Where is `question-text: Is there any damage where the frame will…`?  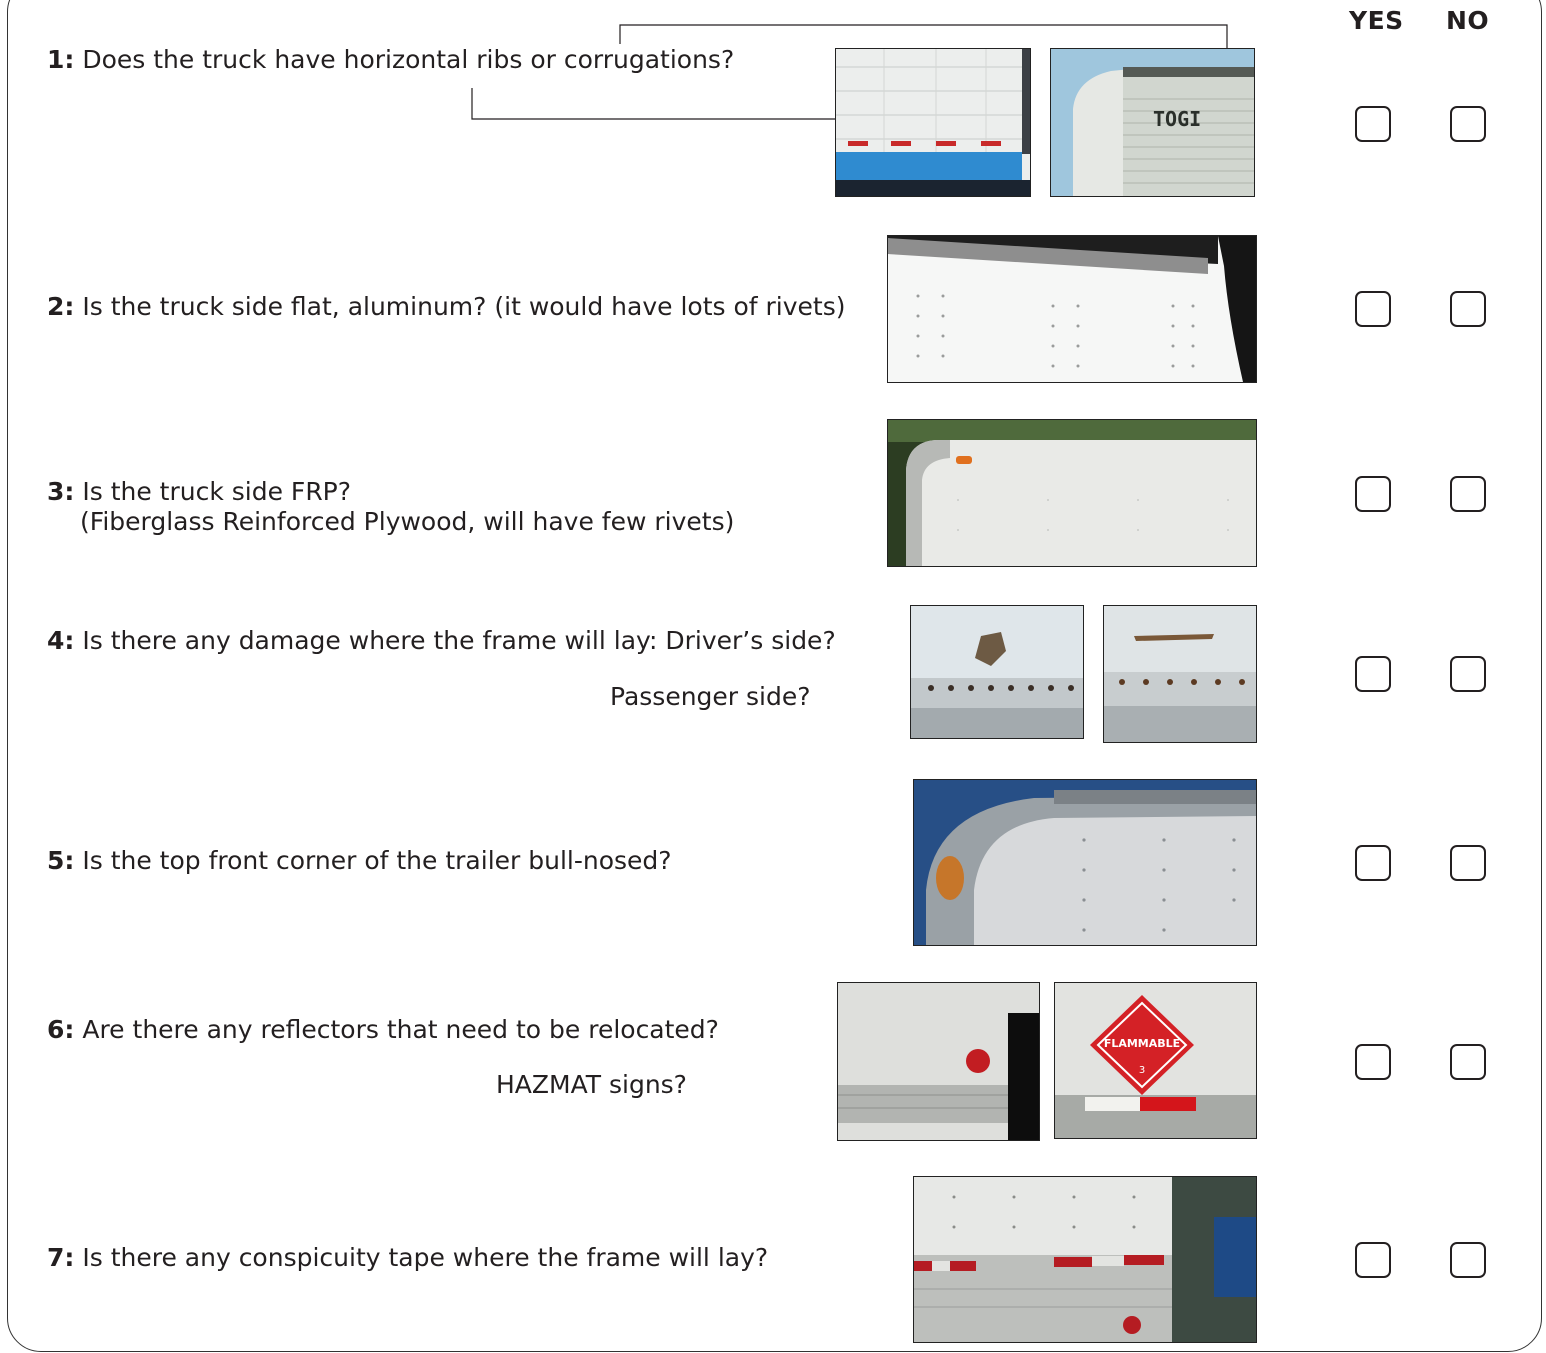 question-text: Is there any damage where the frame will… is located at coordinates (455, 640).